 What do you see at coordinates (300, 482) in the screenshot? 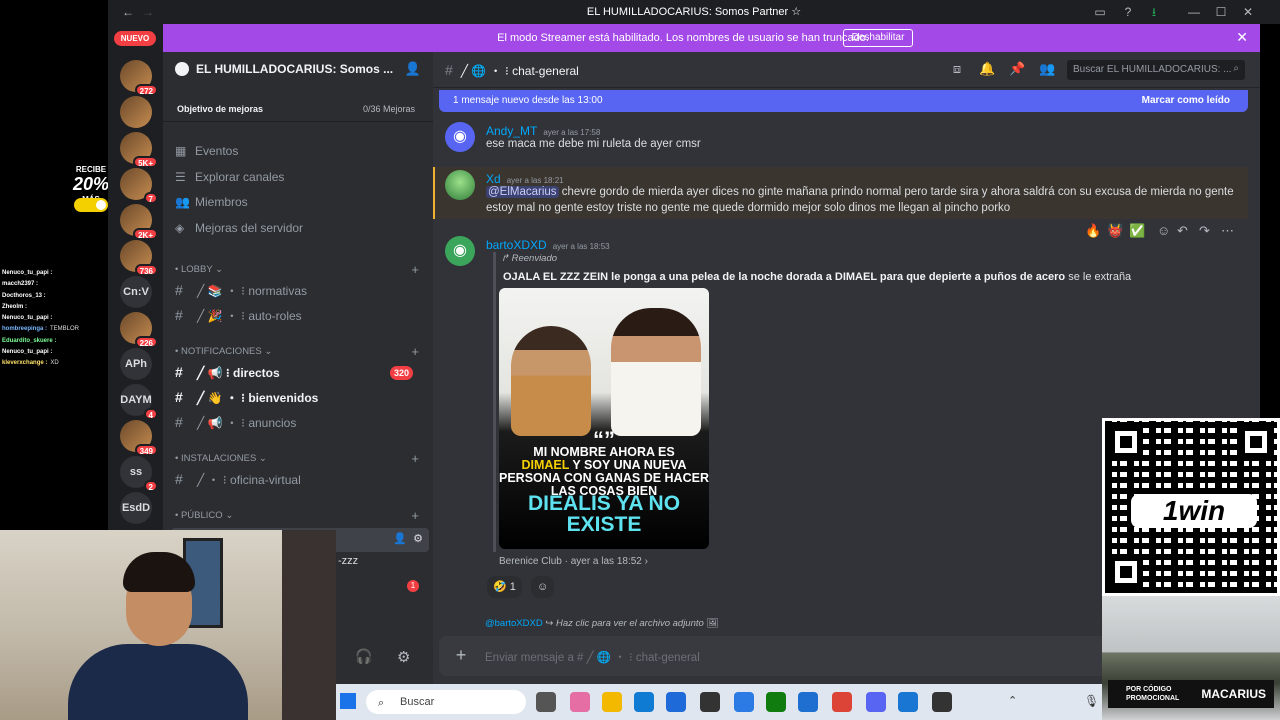
I see `channel-item: # ╱ ・ ⁝ oficina-virtual` at bounding box center [300, 482].